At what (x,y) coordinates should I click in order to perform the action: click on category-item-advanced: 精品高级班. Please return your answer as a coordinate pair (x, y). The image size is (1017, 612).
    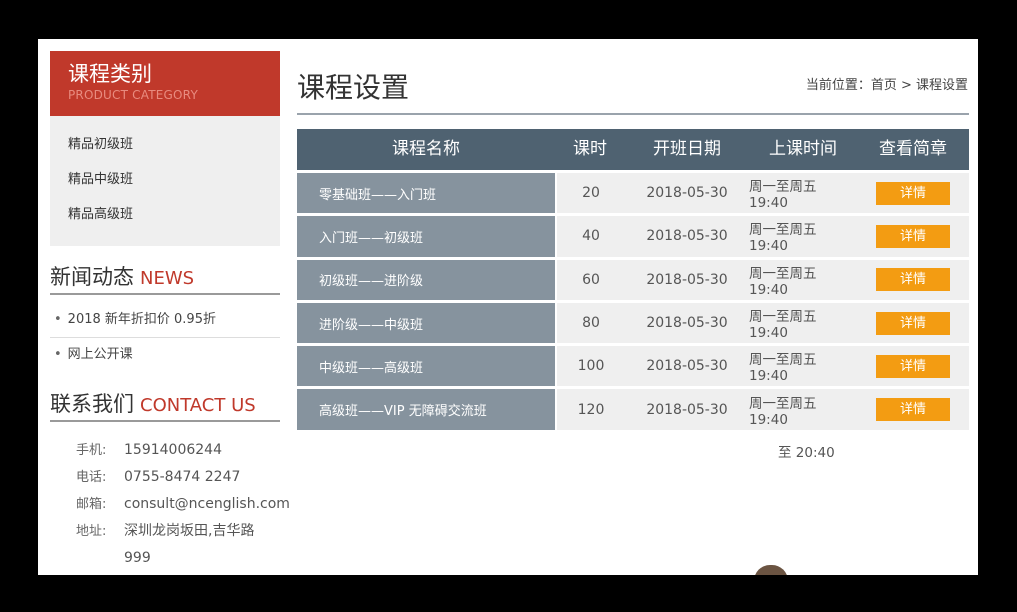
    Looking at the image, I should click on (165, 223).